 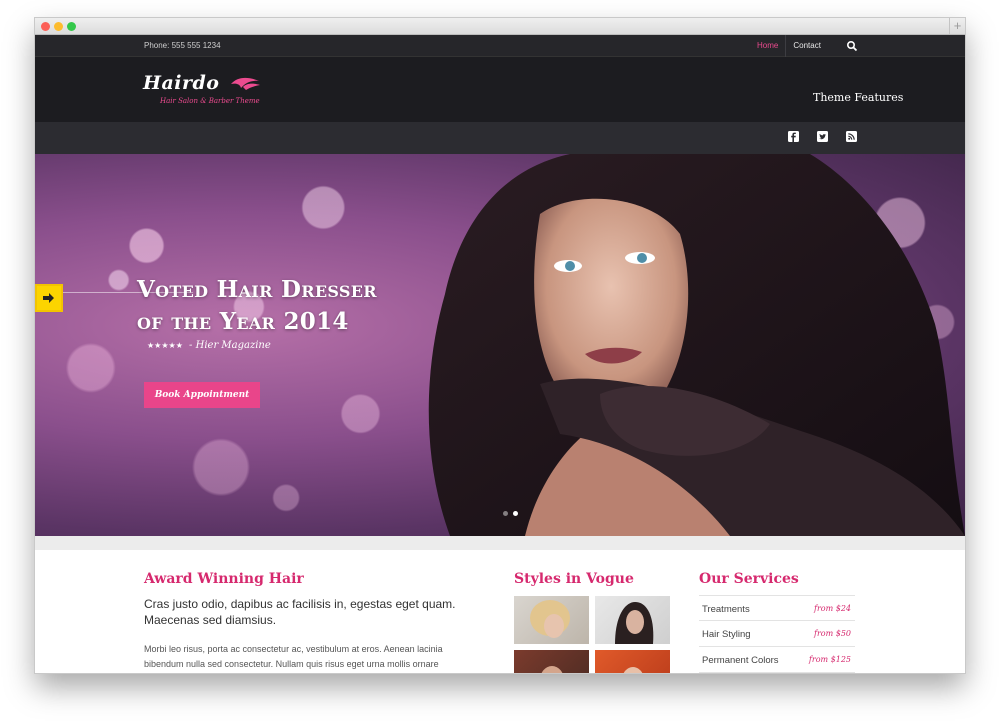 I want to click on service-row: Treatments from $24, so click(x=777, y=608).